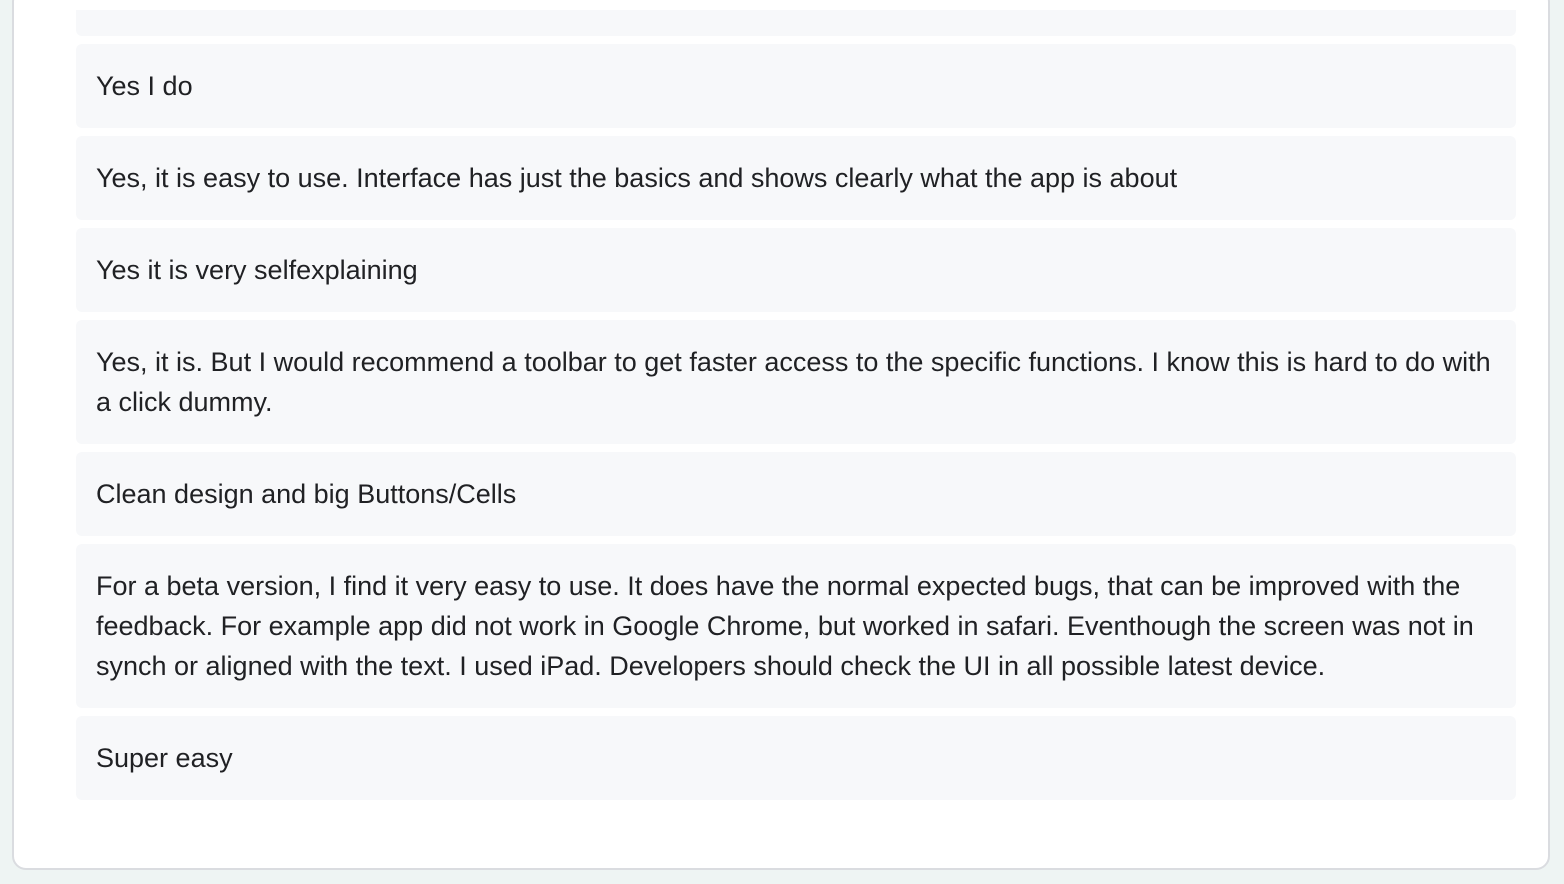 This screenshot has height=884, width=1564. Describe the element at coordinates (796, 270) in the screenshot. I see `response-item: Yes it is very selfexplaining` at that location.